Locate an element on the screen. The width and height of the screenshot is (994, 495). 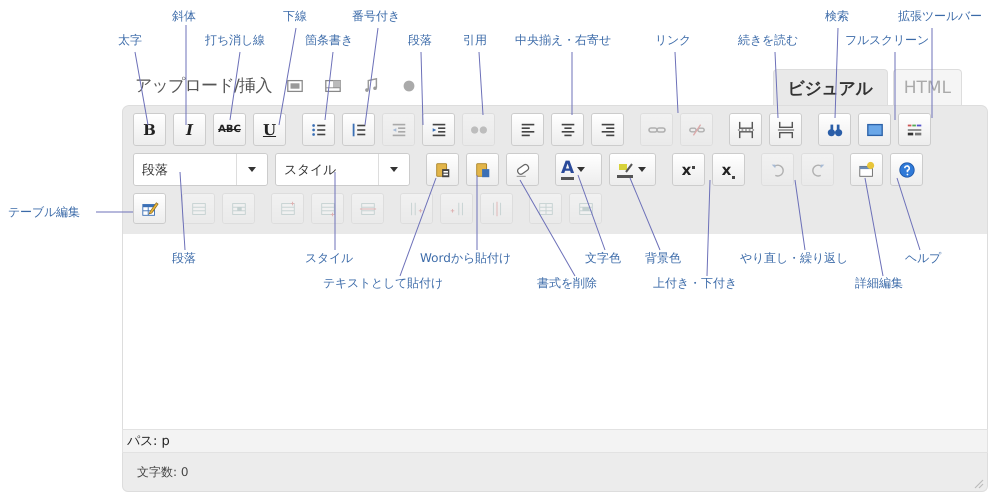
more-break-button is located at coordinates (745, 129).